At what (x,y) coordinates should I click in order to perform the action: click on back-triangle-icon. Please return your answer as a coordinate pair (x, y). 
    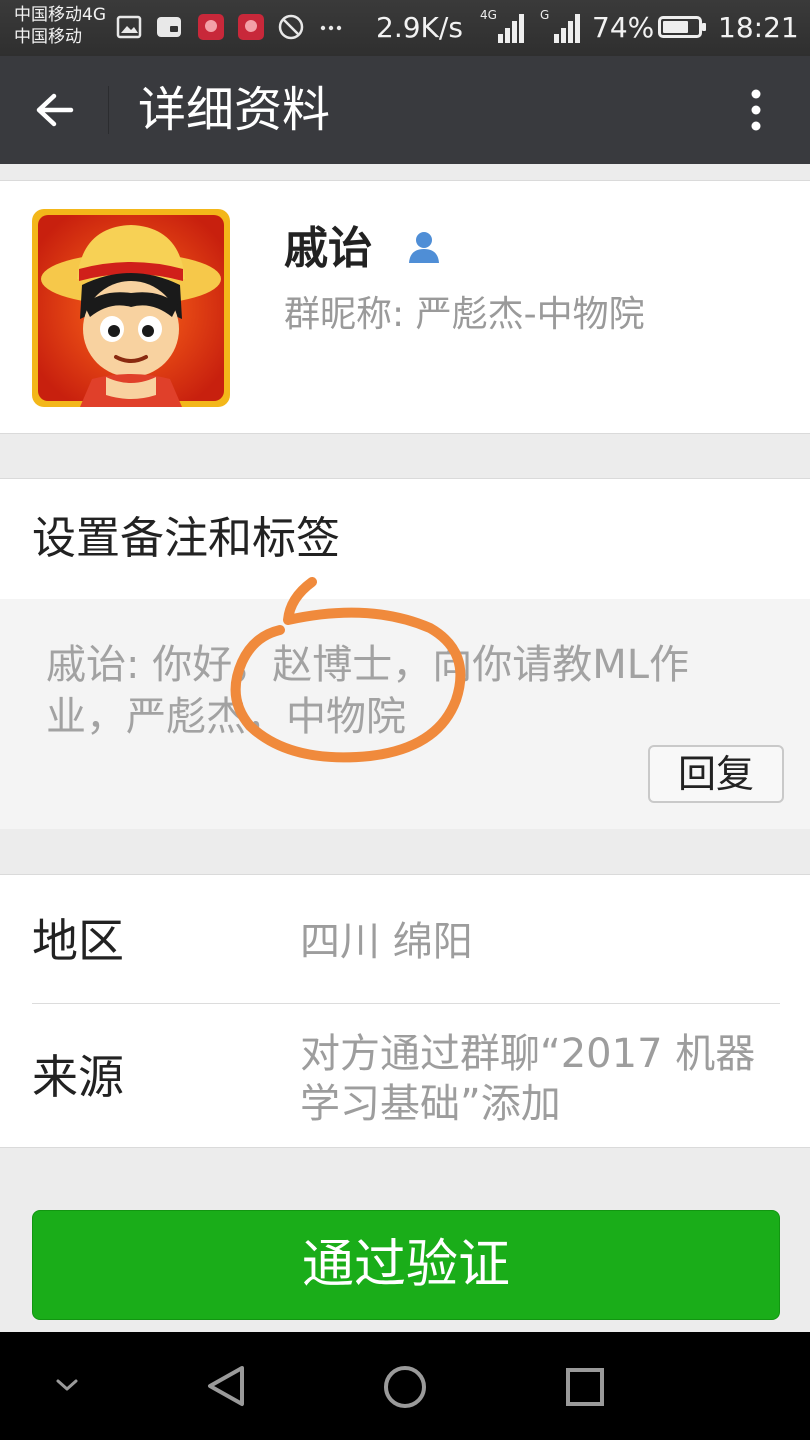
    Looking at the image, I should click on (226, 1386).